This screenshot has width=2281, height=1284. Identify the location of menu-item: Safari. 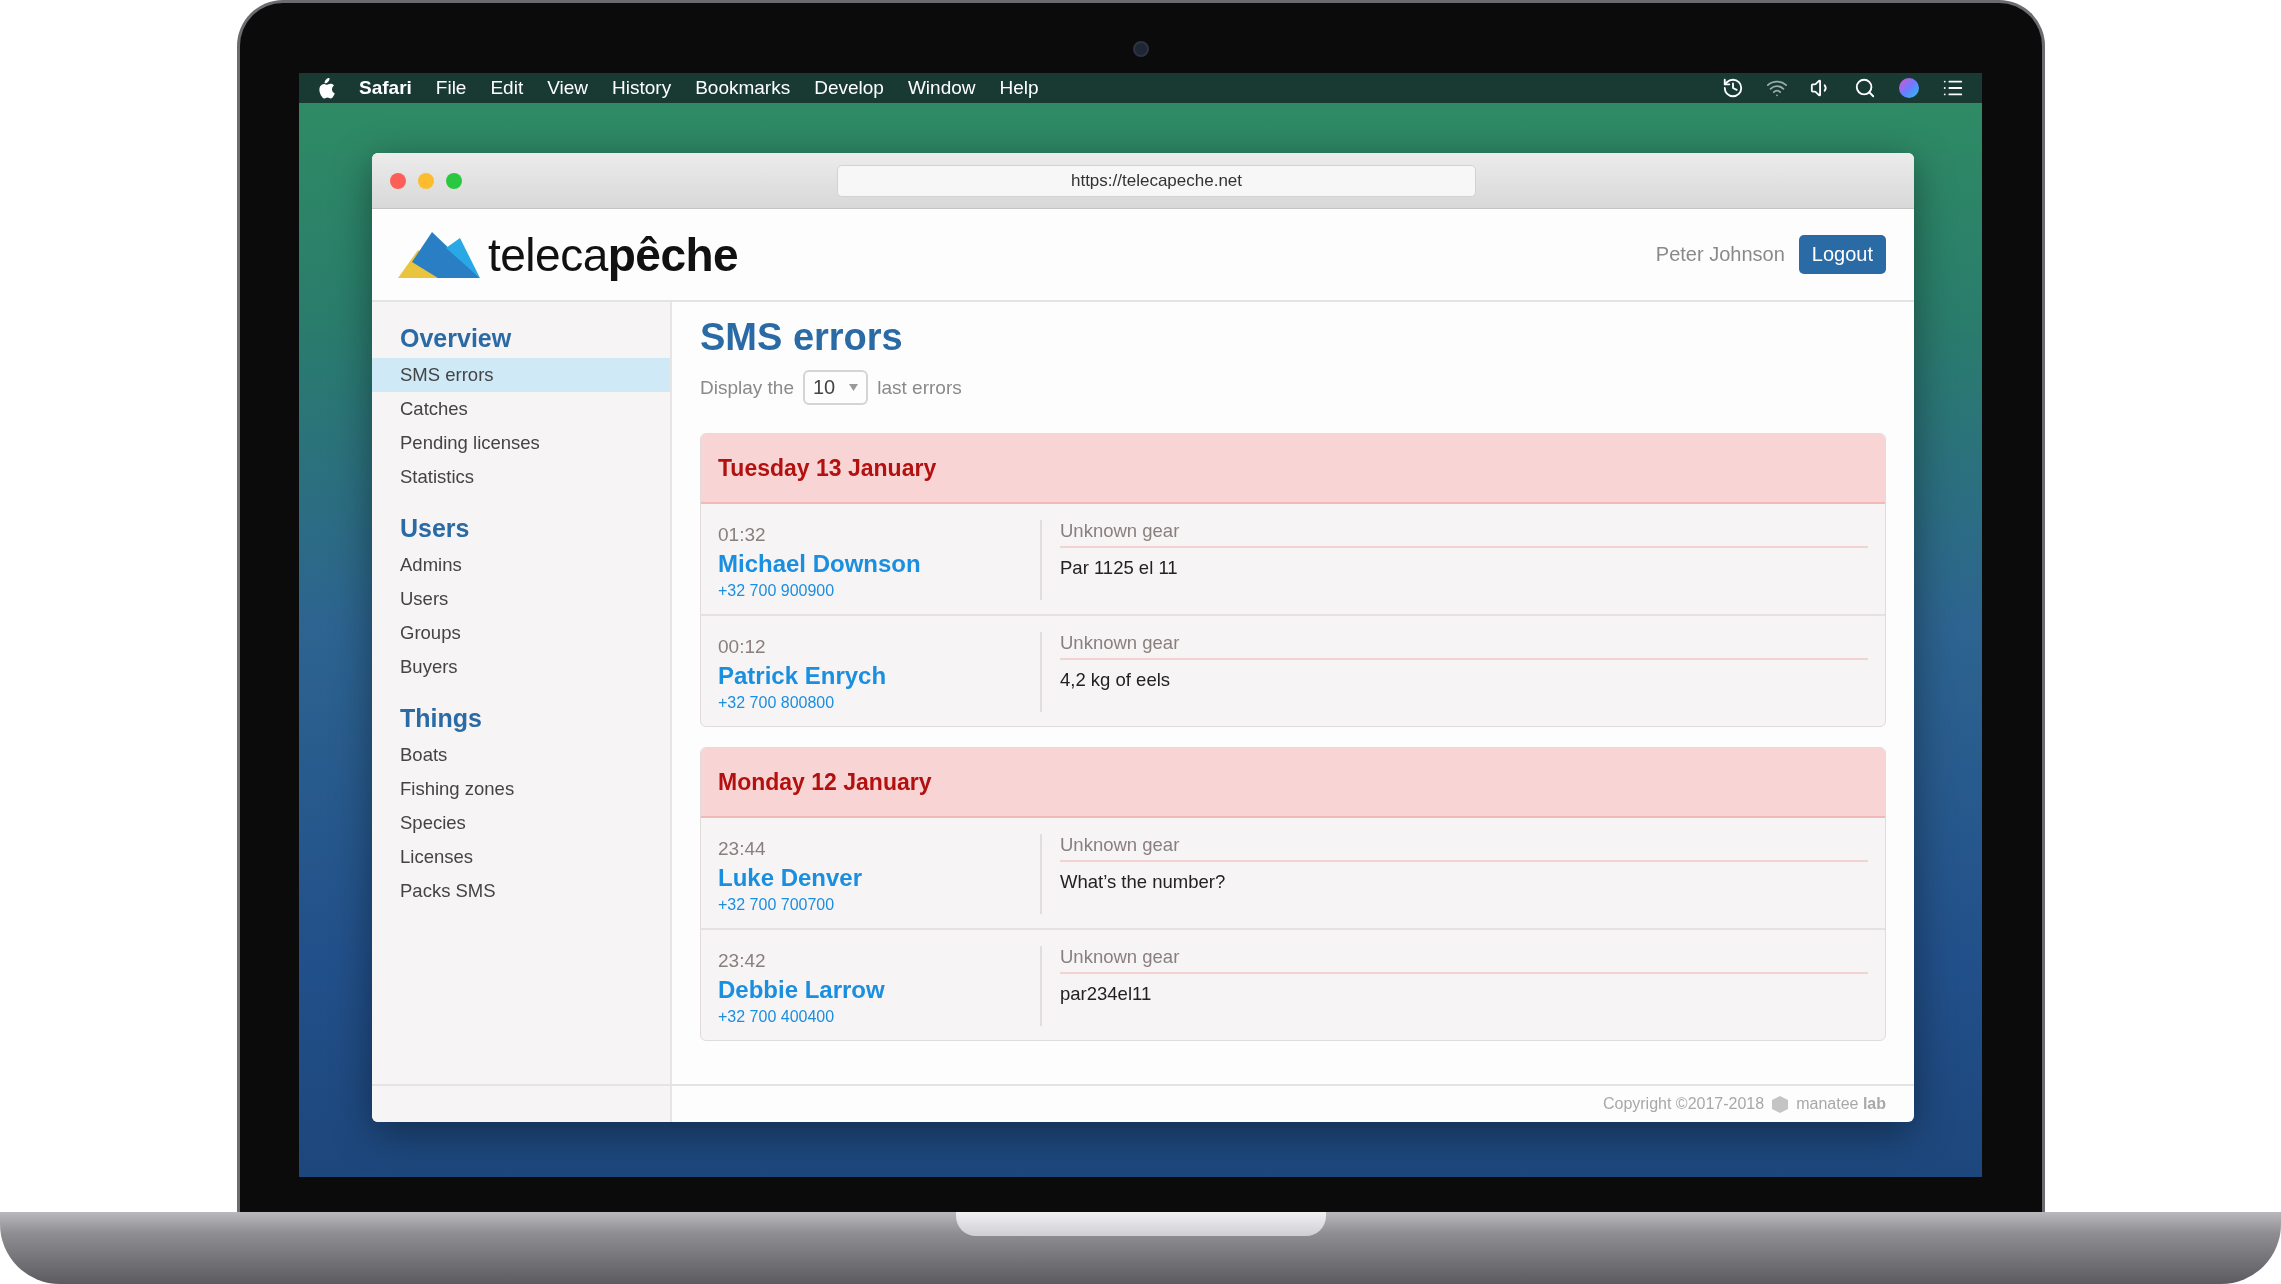
(385, 88).